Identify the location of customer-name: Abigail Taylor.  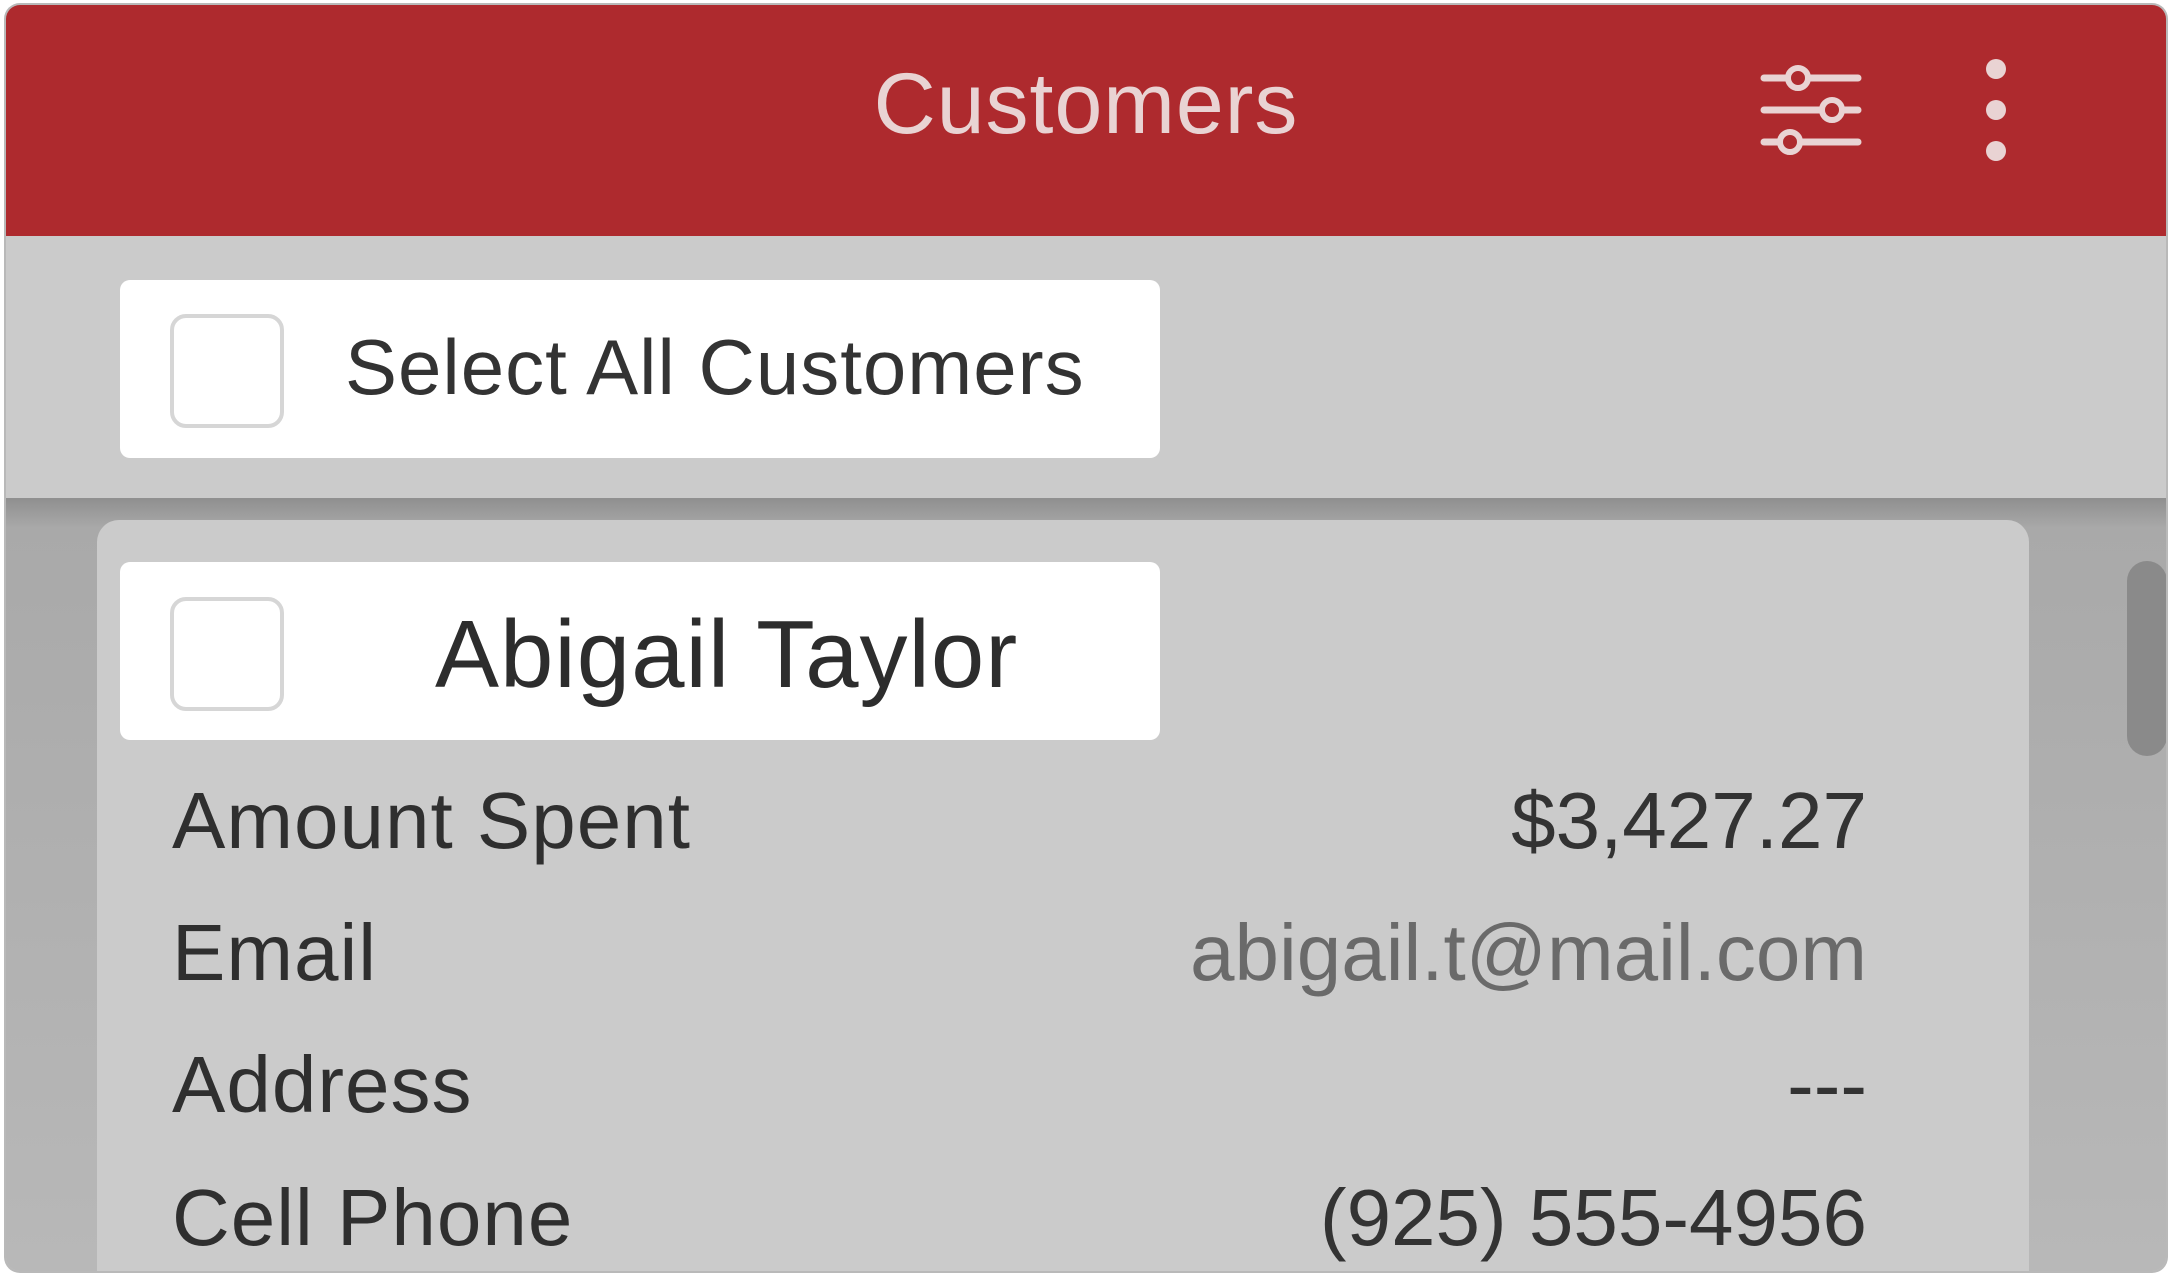
(727, 654).